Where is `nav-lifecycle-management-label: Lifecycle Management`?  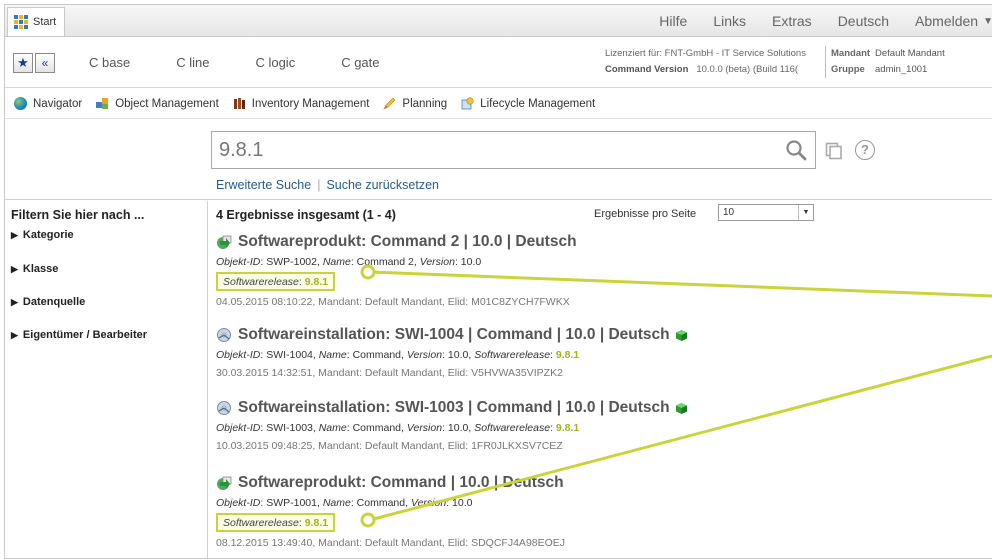
nav-lifecycle-management-label: Lifecycle Management is located at coordinates (538, 103).